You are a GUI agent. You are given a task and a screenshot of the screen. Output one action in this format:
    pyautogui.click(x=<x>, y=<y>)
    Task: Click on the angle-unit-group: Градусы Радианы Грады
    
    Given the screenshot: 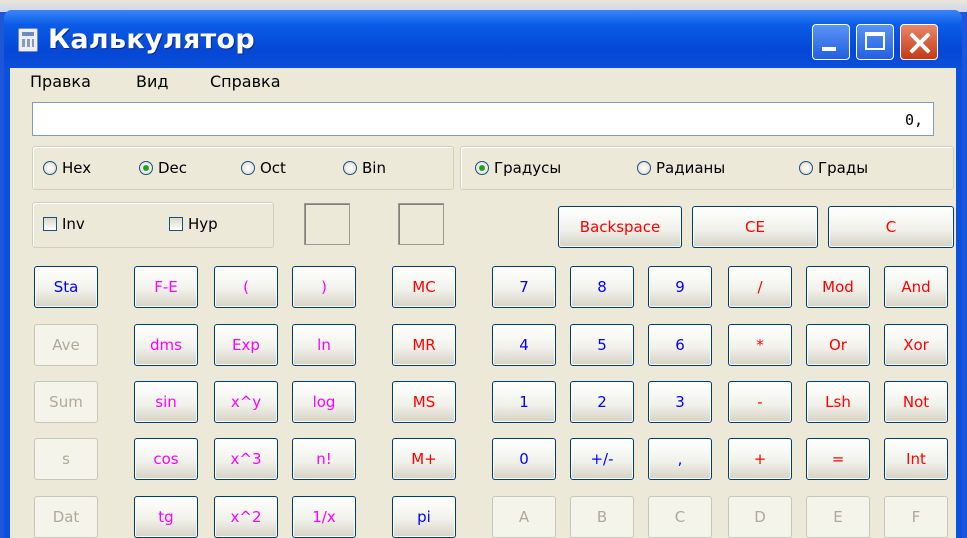 What is the action you would take?
    pyautogui.click(x=707, y=168)
    